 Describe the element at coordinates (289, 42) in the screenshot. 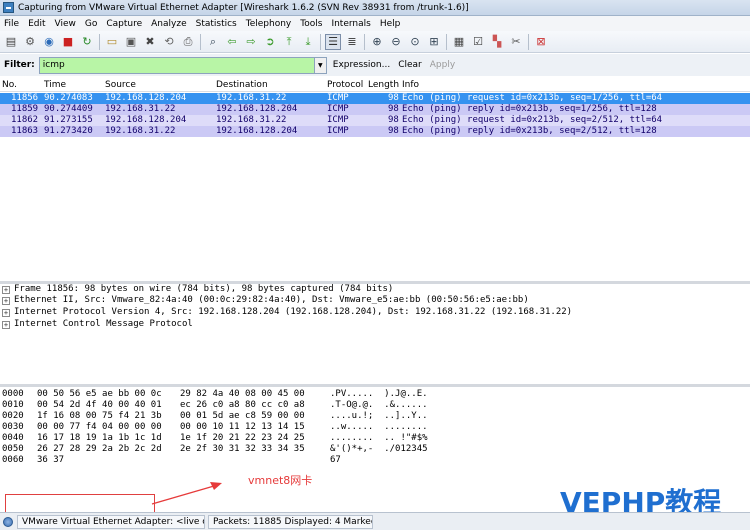

I see `go-first-icon: ⤒` at that location.